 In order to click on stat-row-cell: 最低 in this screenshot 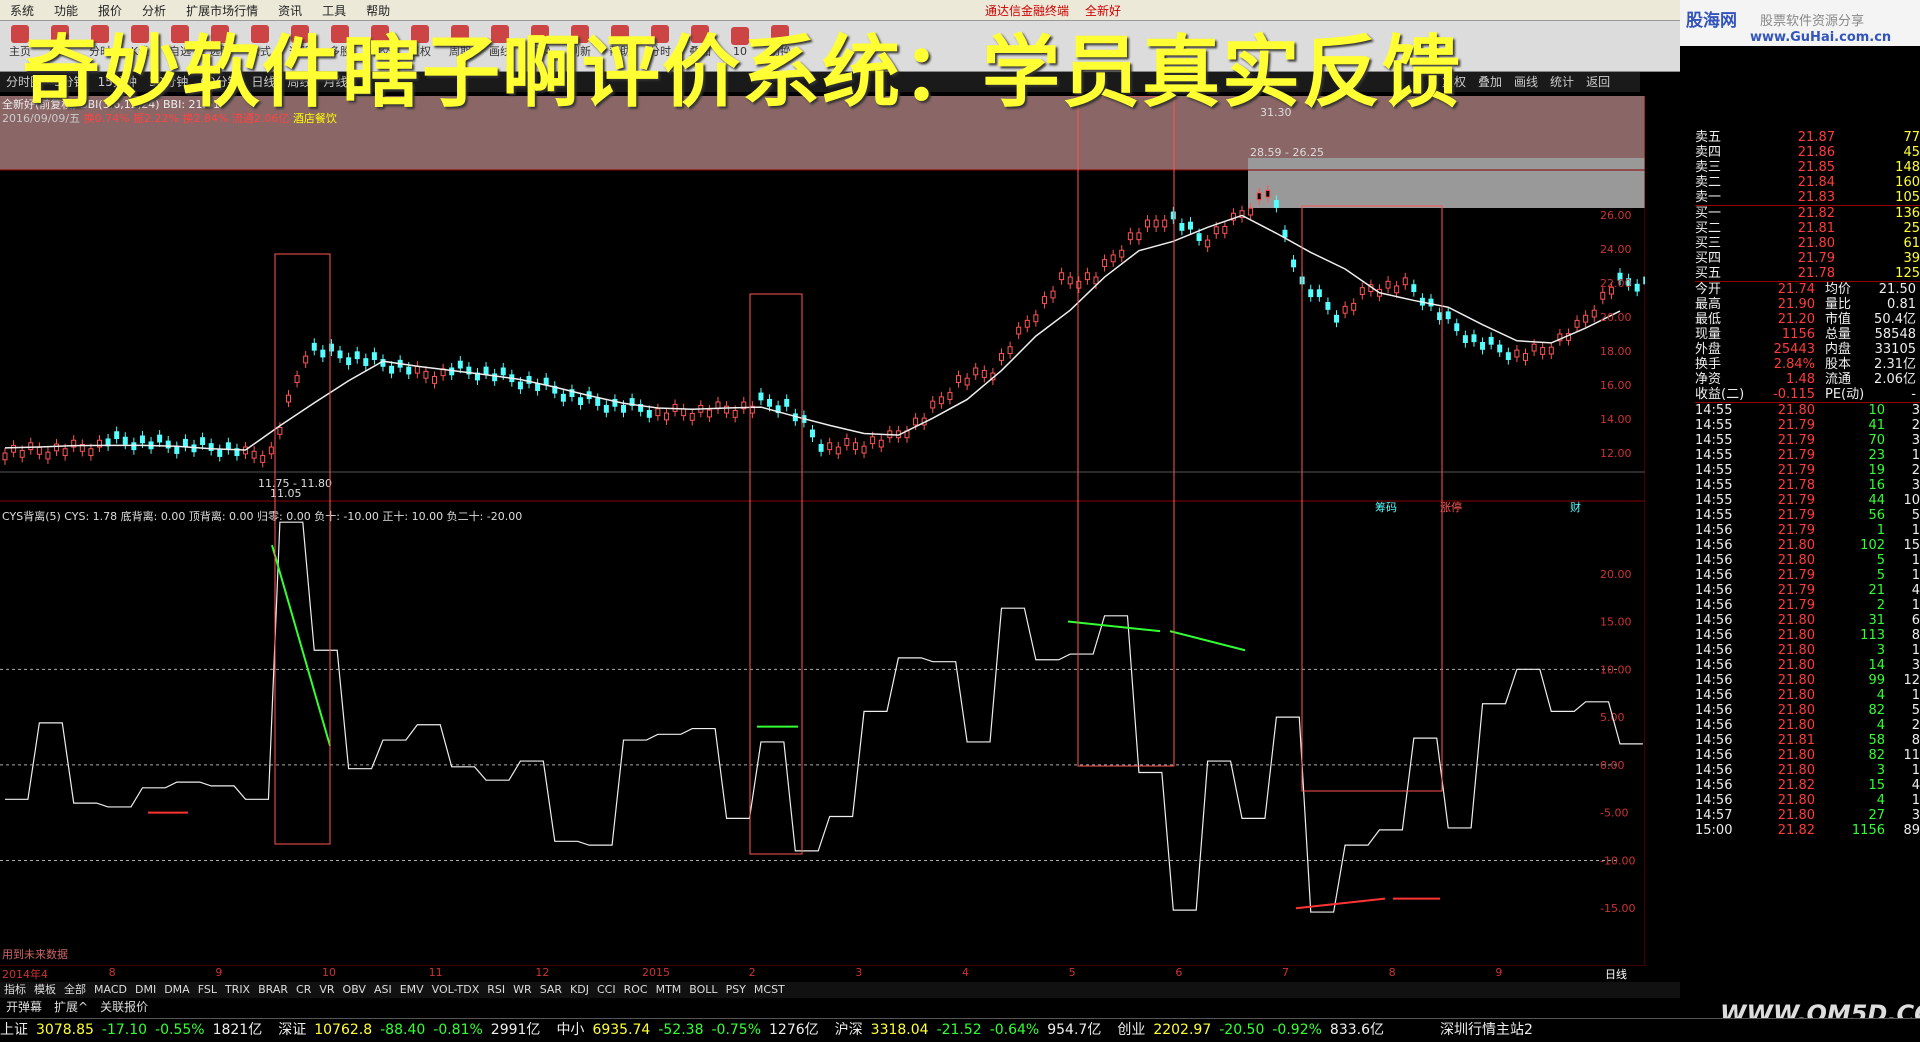, I will do `click(1708, 319)`.